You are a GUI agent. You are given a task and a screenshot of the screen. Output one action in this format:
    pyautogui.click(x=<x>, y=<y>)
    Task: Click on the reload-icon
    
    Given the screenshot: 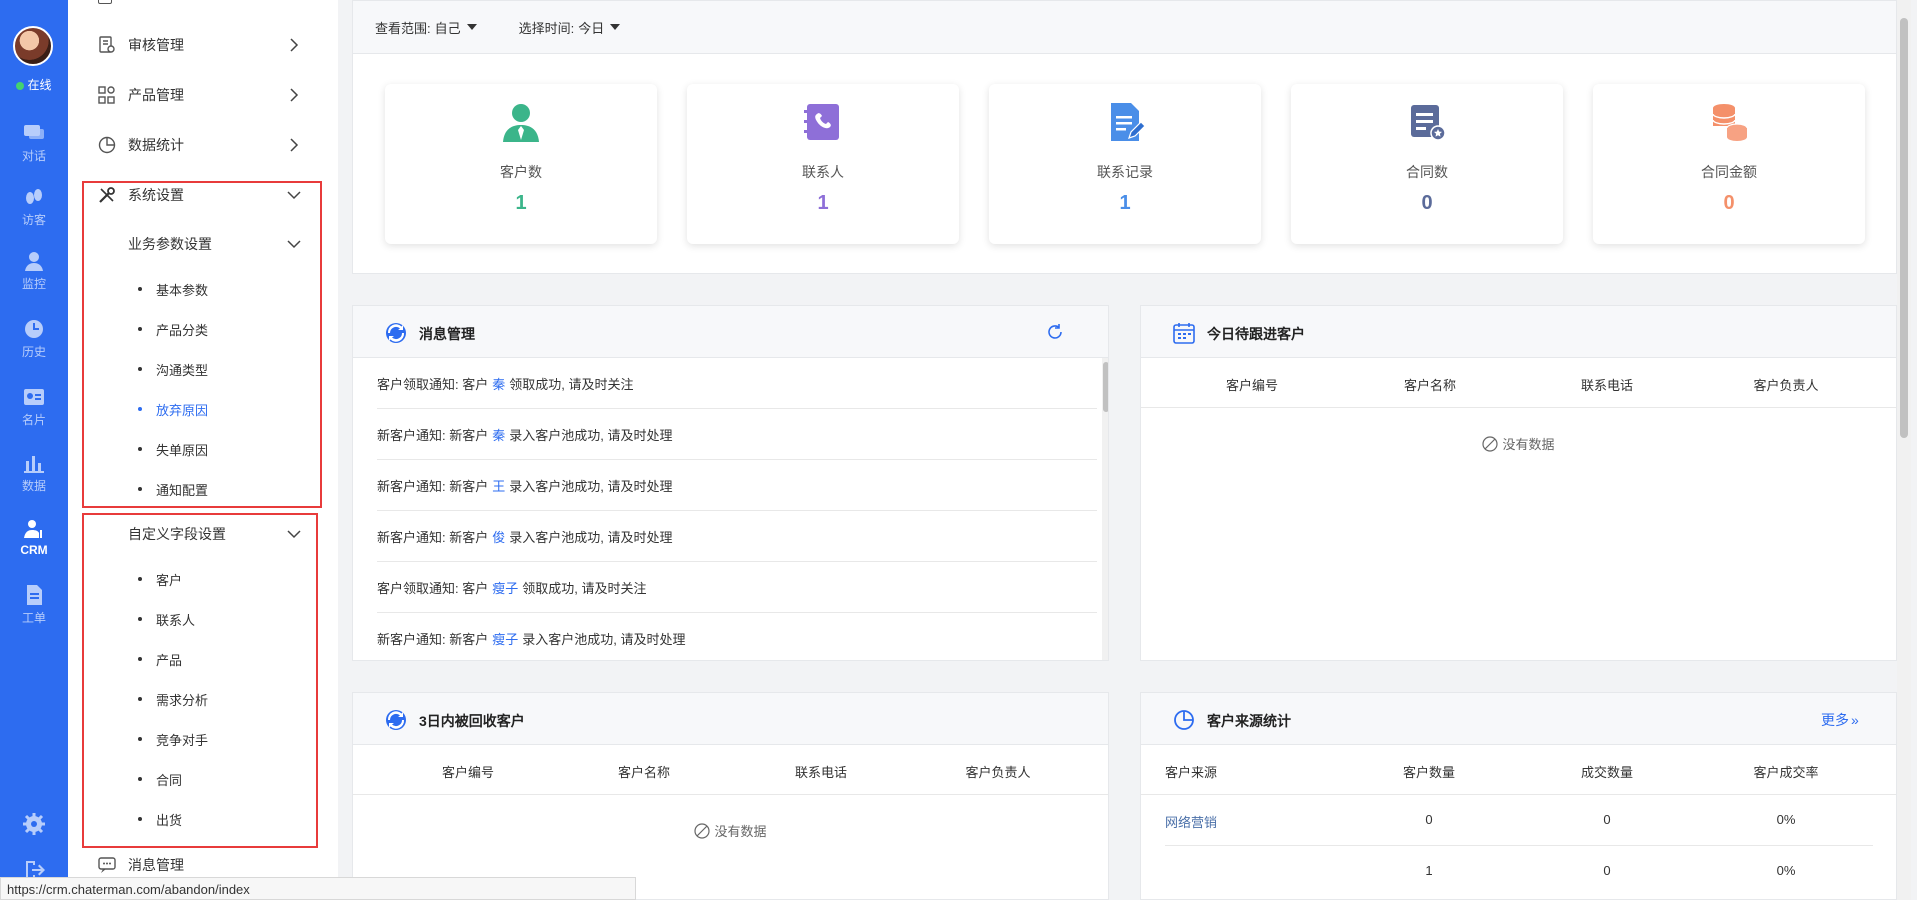 What is the action you would take?
    pyautogui.click(x=1055, y=332)
    